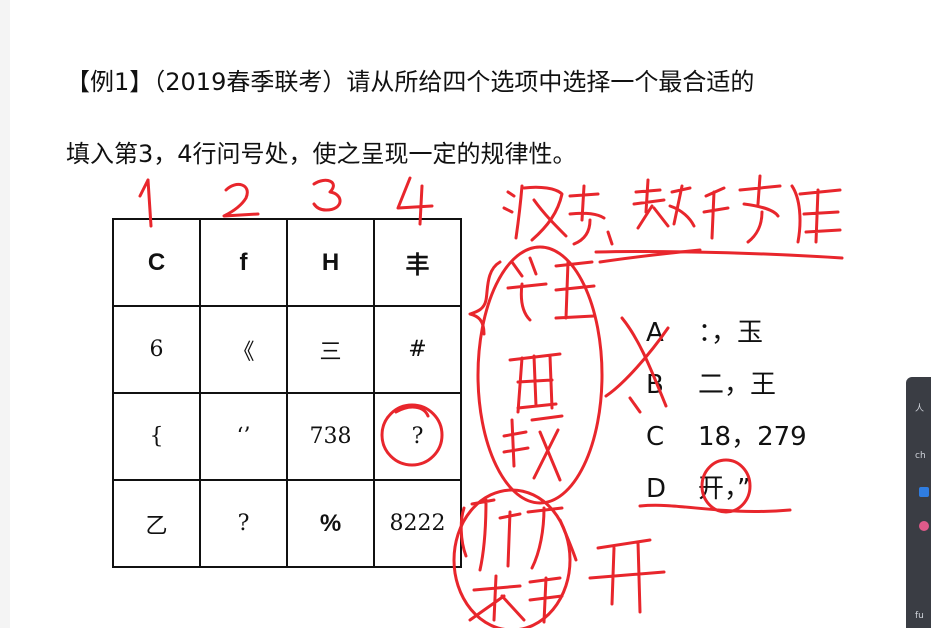 The image size is (931, 628). Describe the element at coordinates (330, 436) in the screenshot. I see `grid-cell: 738` at that location.